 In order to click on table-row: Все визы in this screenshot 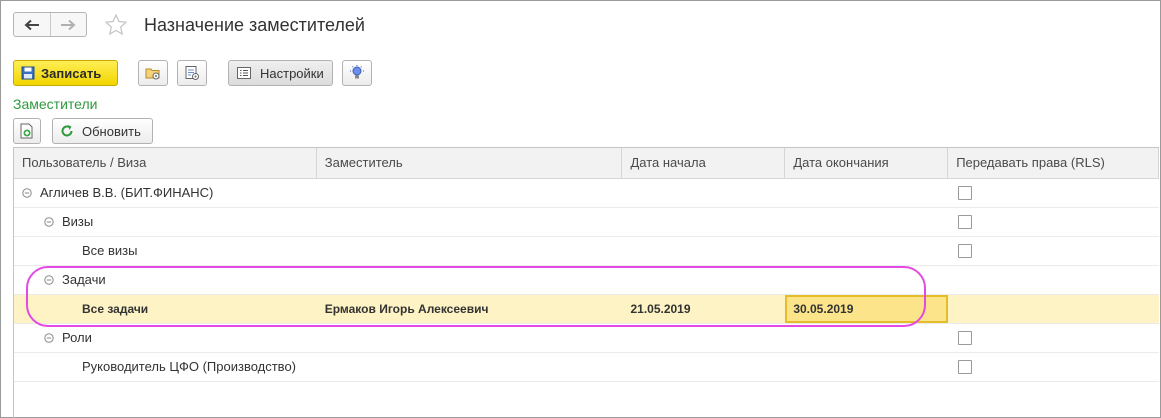, I will do `click(586, 251)`.